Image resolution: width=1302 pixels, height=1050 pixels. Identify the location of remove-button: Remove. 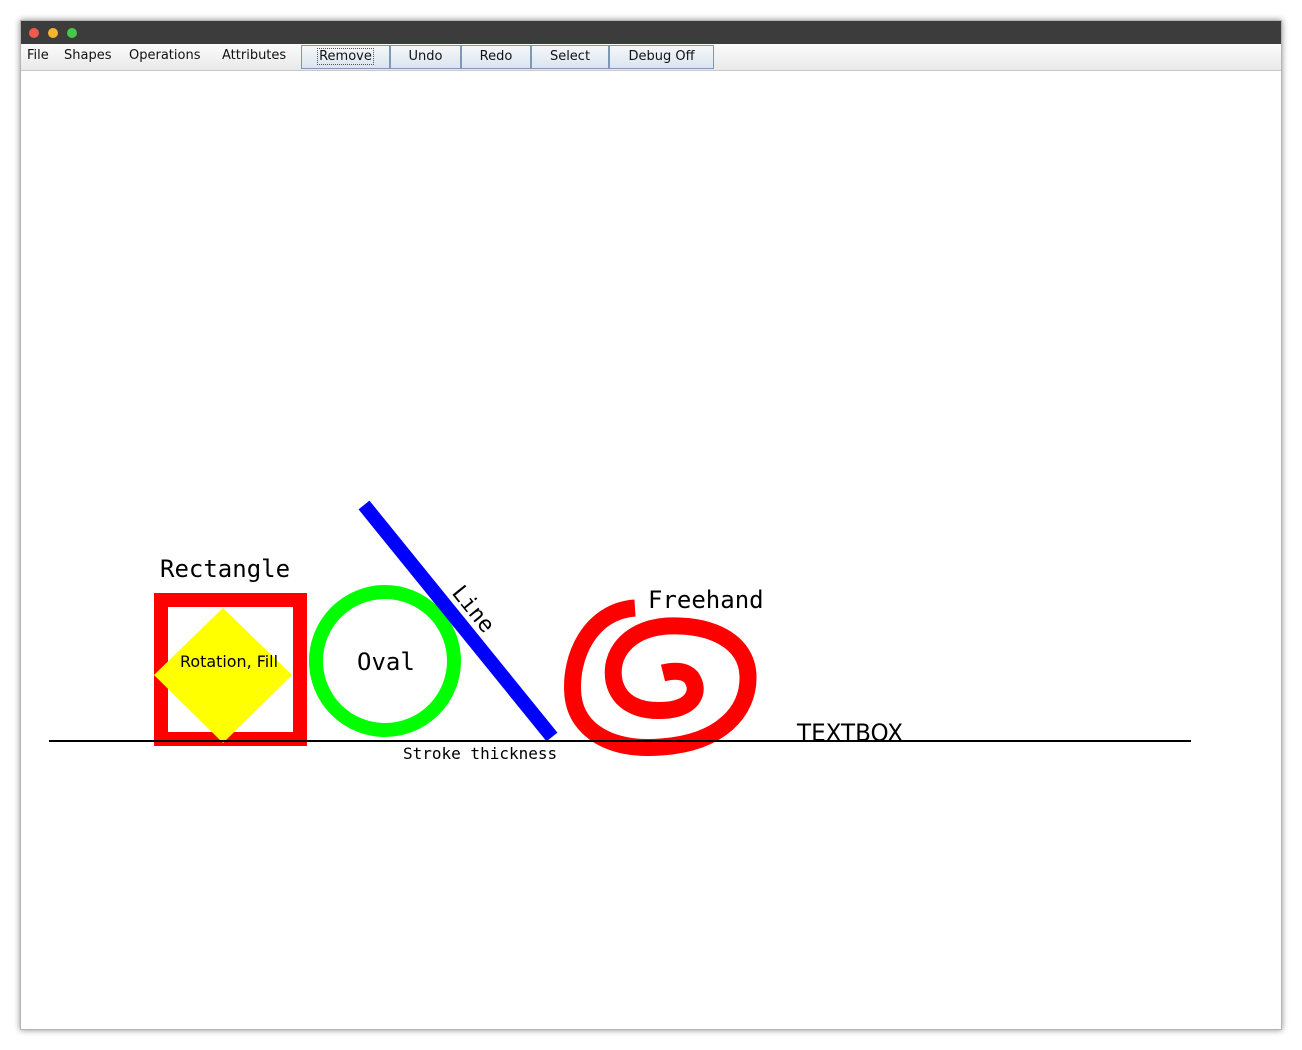
(345, 57).